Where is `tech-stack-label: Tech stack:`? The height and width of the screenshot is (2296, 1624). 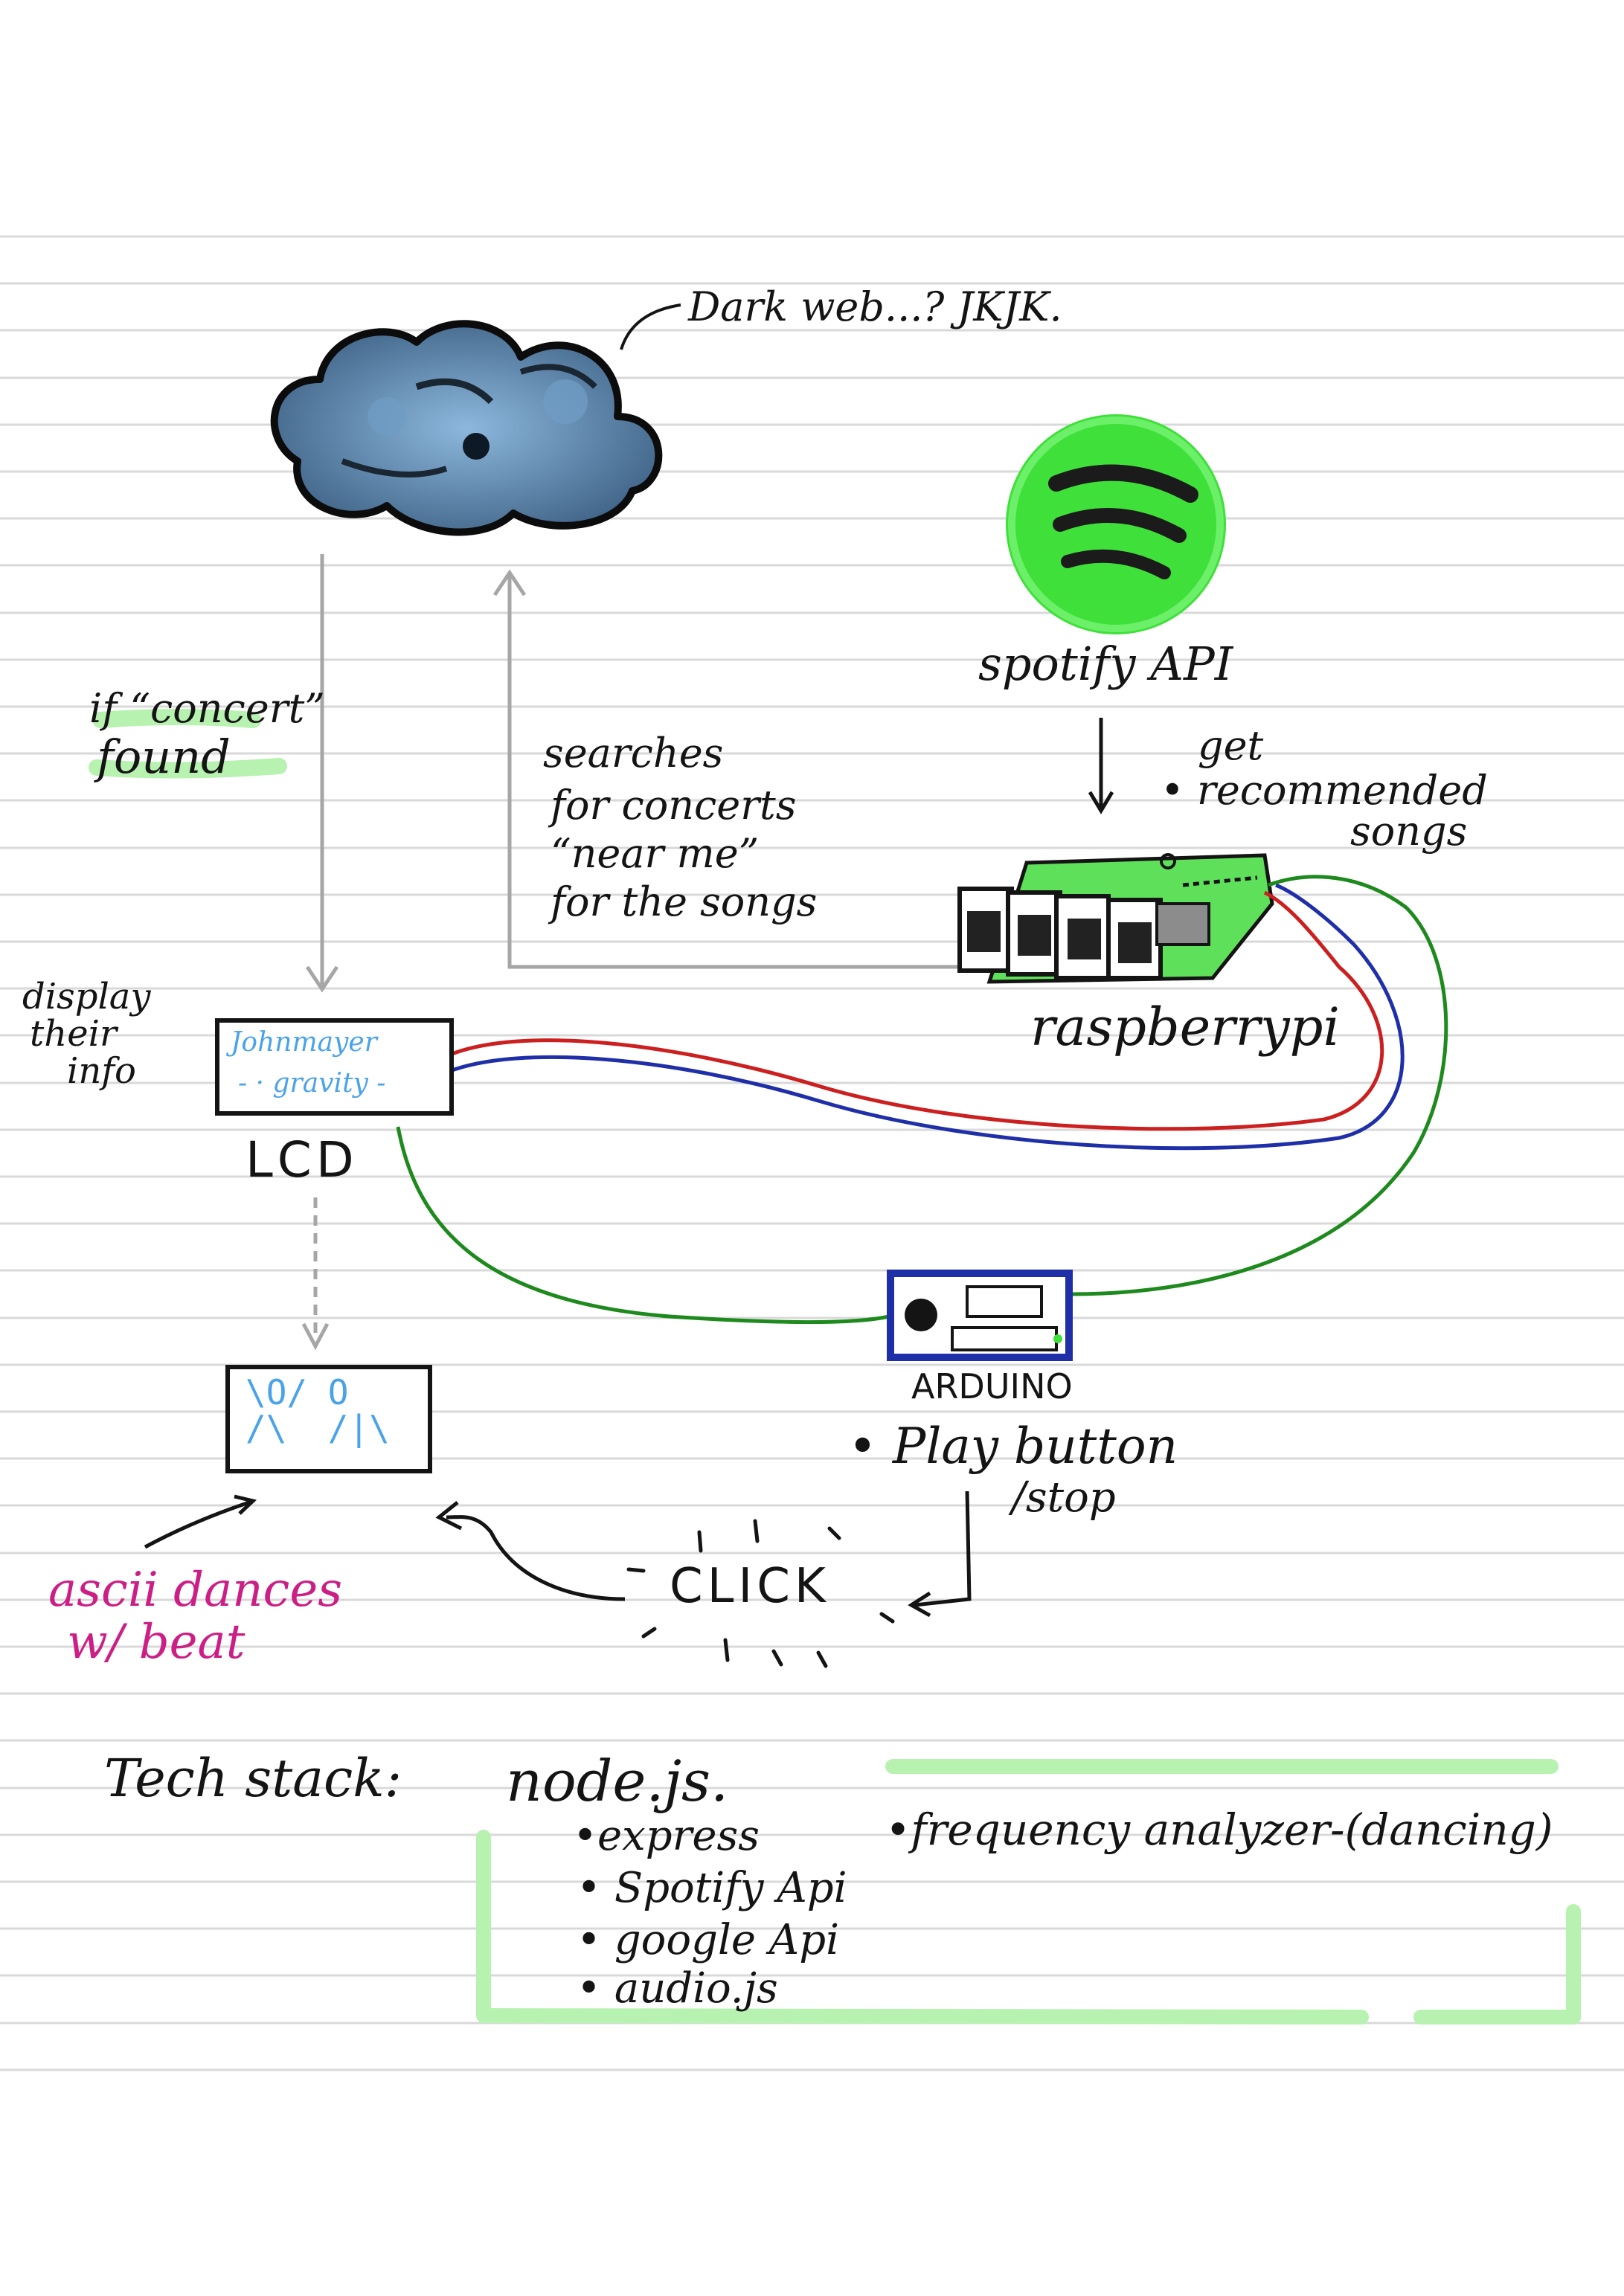
tech-stack-label: Tech stack: is located at coordinates (253, 1778).